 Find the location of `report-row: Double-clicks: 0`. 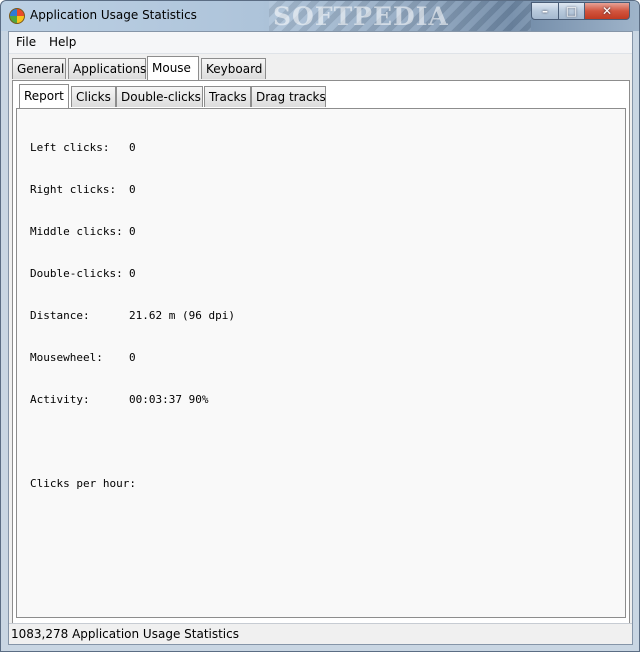

report-row: Double-clicks: 0 is located at coordinates (83, 274).